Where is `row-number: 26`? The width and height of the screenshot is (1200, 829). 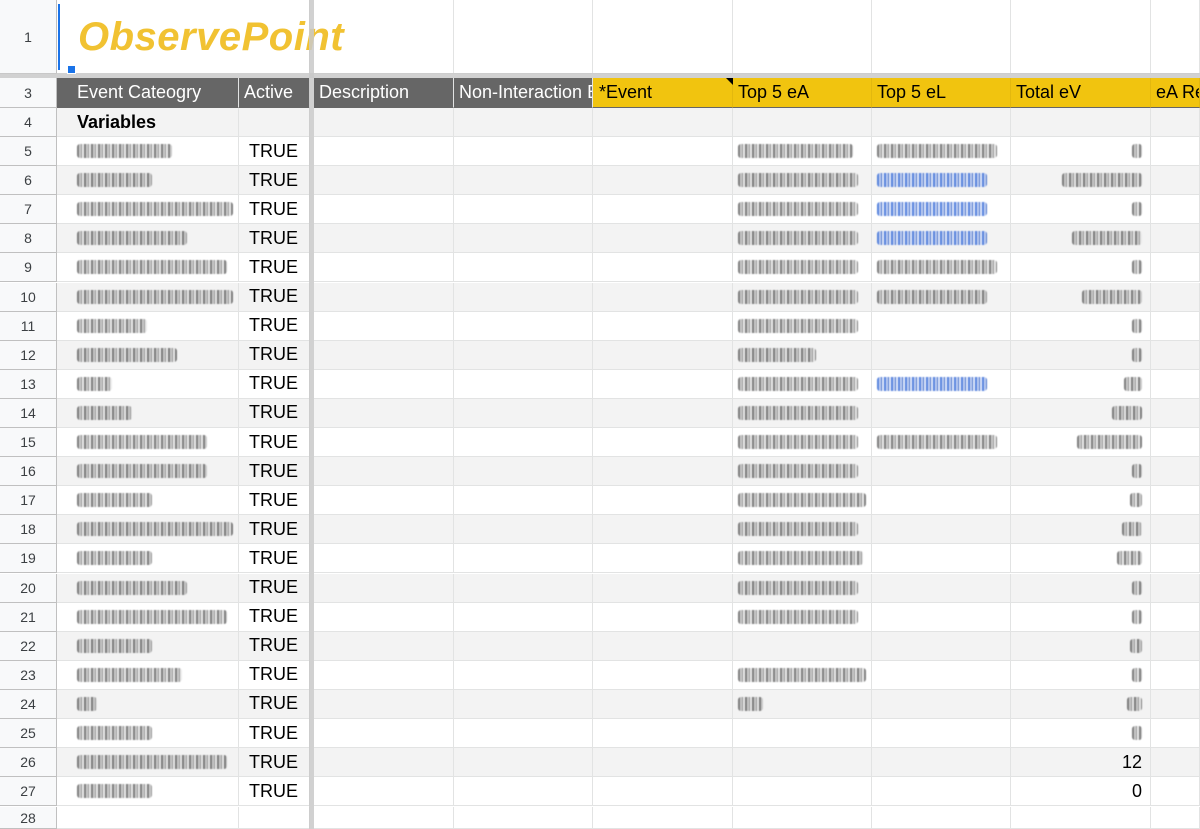 row-number: 26 is located at coordinates (28, 763).